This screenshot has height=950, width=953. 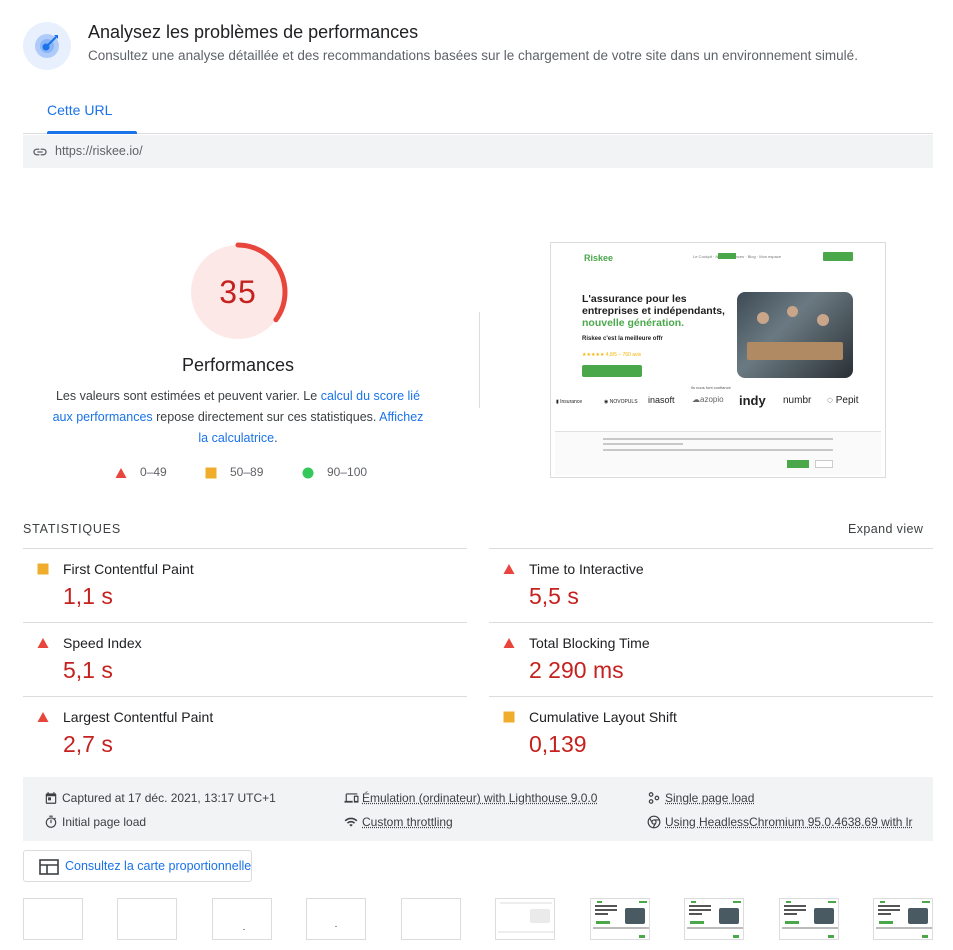 What do you see at coordinates (158, 866) in the screenshot?
I see `treemap-label: Consultez la carte proportionnelle` at bounding box center [158, 866].